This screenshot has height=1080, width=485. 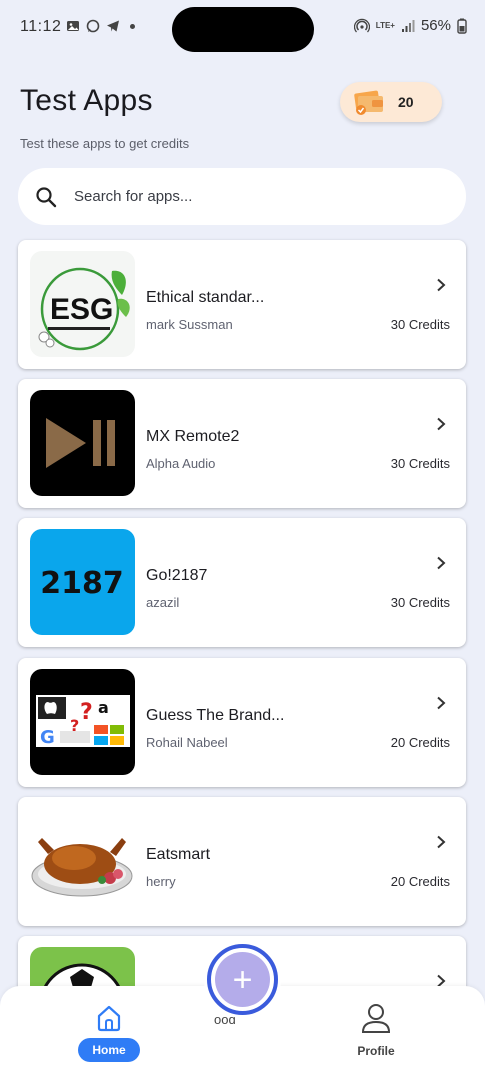 I want to click on notification-icons, so click(x=100, y=26).